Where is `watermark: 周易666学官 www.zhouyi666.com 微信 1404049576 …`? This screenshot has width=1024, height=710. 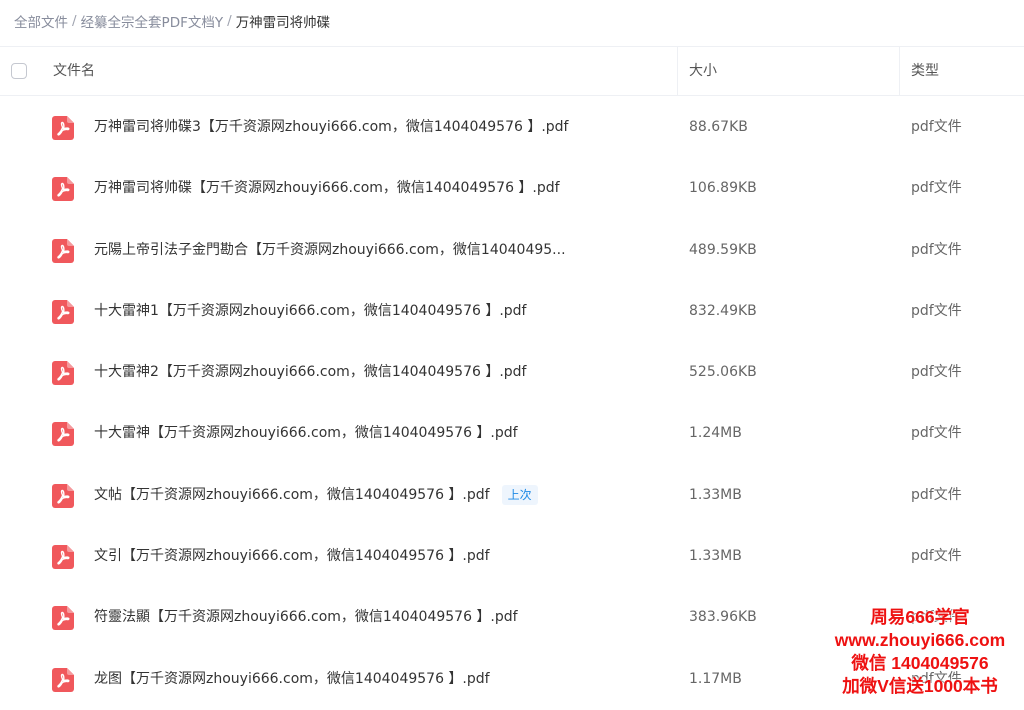 watermark: 周易666学官 www.zhouyi666.com 微信 1404049576 … is located at coordinates (920, 652).